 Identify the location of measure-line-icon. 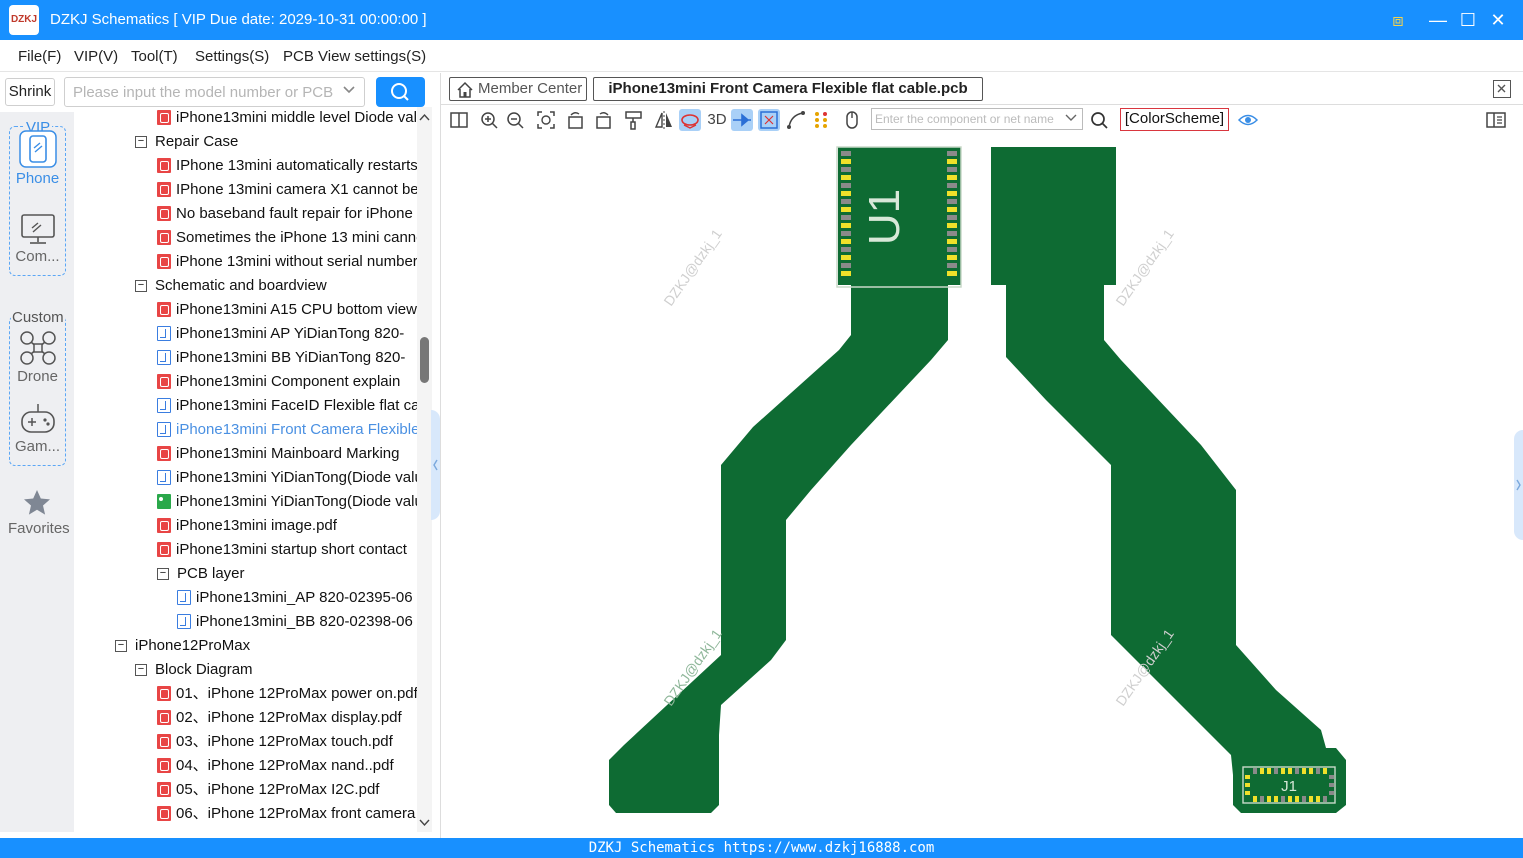
(796, 120).